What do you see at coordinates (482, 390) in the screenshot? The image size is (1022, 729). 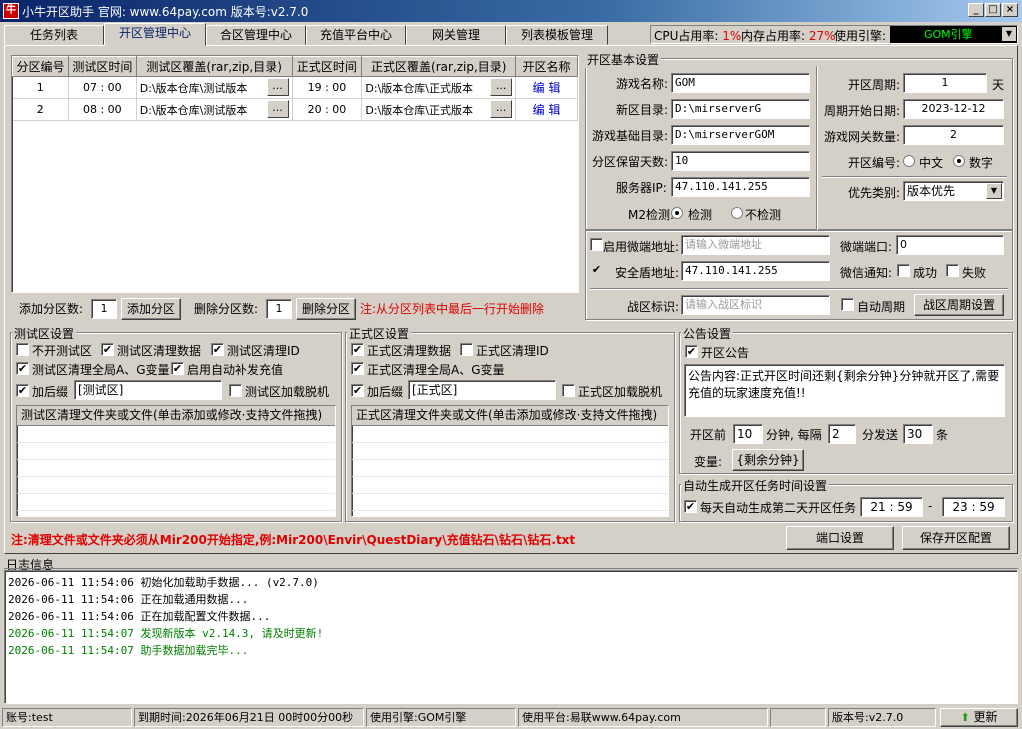 I see `formal-suffix-input: [正式区]` at bounding box center [482, 390].